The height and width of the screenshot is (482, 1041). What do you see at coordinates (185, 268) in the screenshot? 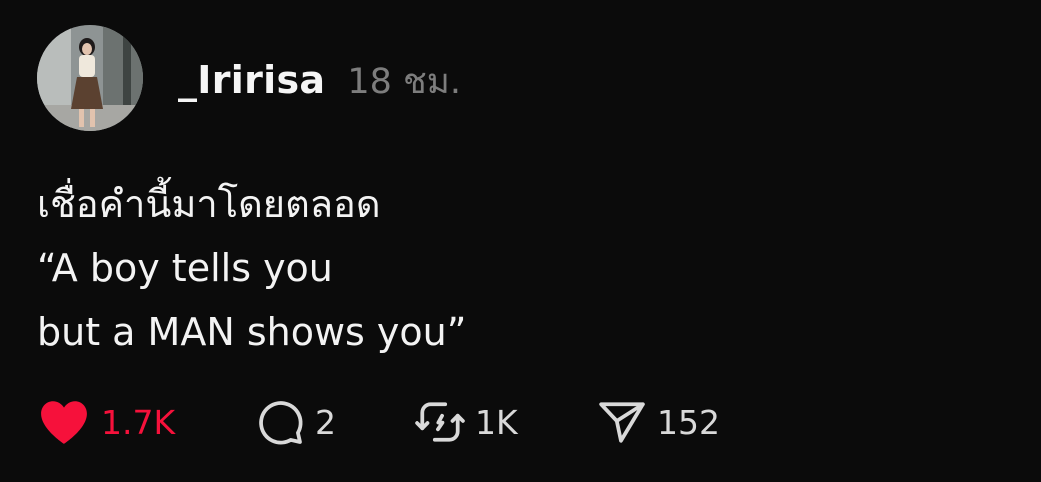
I see `post-line: “A boy tells you` at bounding box center [185, 268].